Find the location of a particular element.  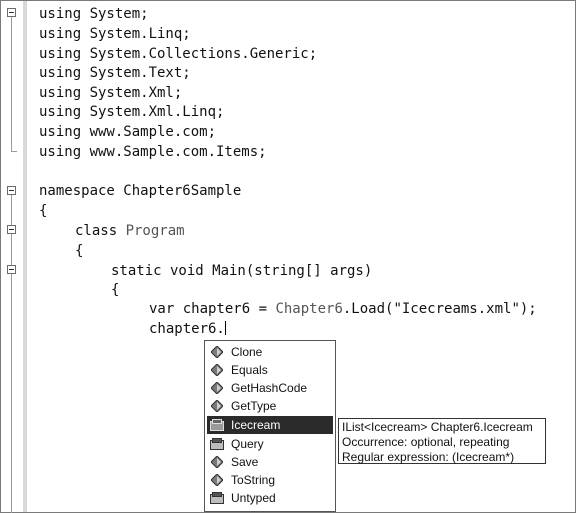

code-line-main: static void Main(string[] args) is located at coordinates (242, 271).